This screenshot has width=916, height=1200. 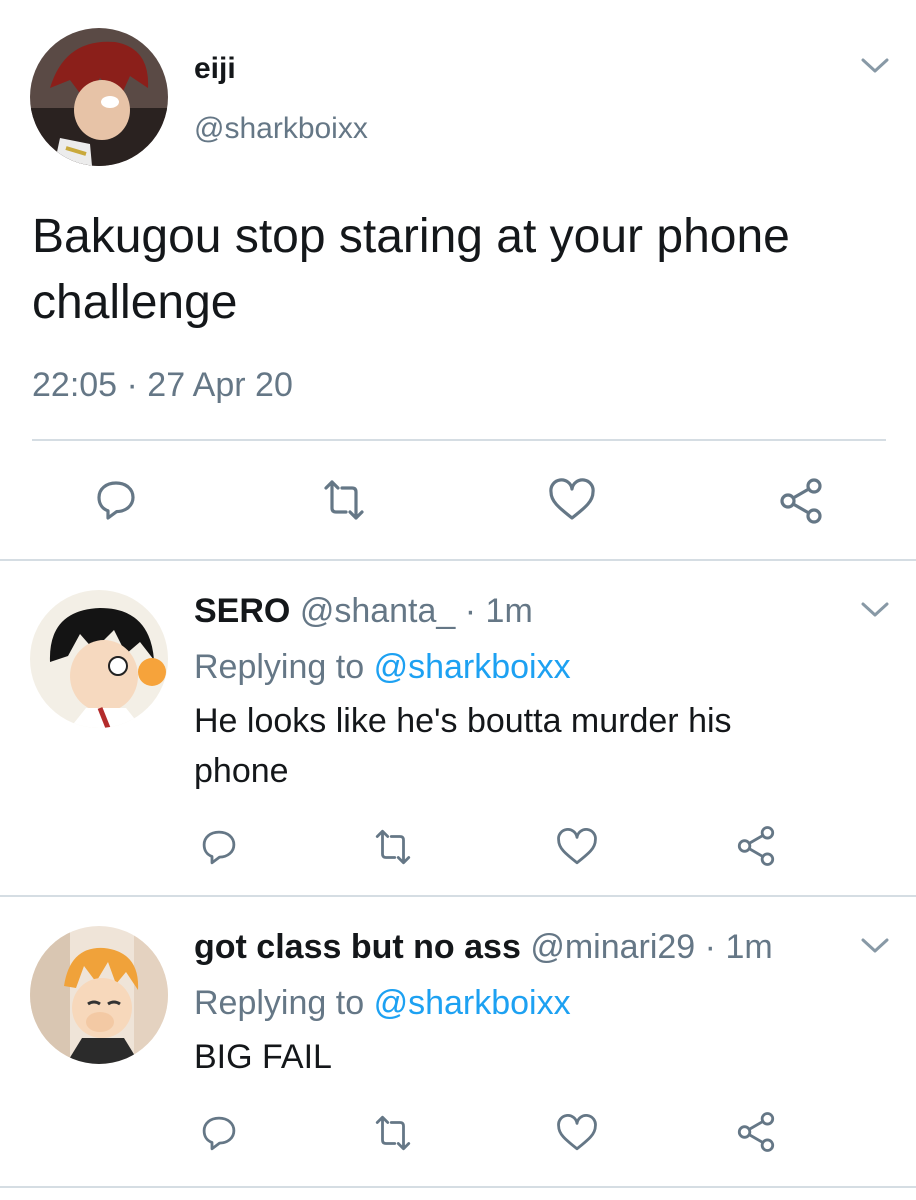 I want to click on reply-display-name: got class but no ass, so click(x=357, y=947).